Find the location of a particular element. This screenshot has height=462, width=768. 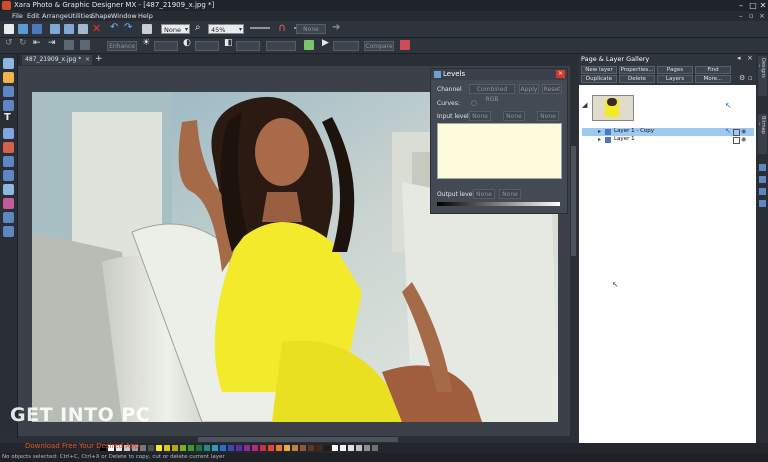

selector-tool-icon is located at coordinates (8, 63).